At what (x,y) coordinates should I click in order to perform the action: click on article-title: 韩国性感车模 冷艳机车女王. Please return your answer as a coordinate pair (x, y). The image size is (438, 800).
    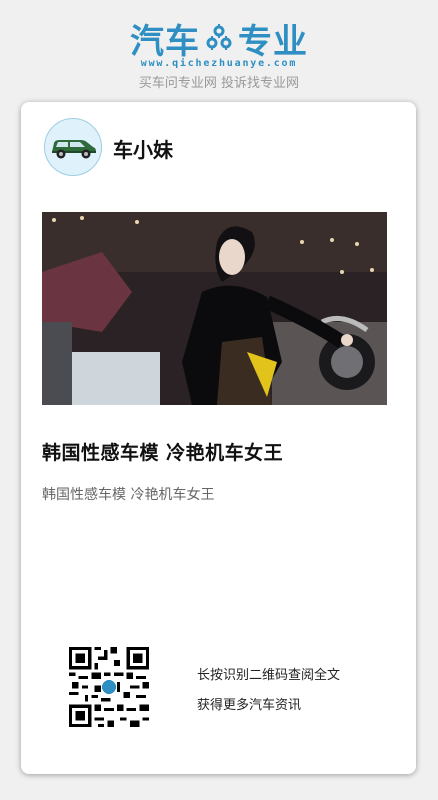
    Looking at the image, I should click on (162, 451).